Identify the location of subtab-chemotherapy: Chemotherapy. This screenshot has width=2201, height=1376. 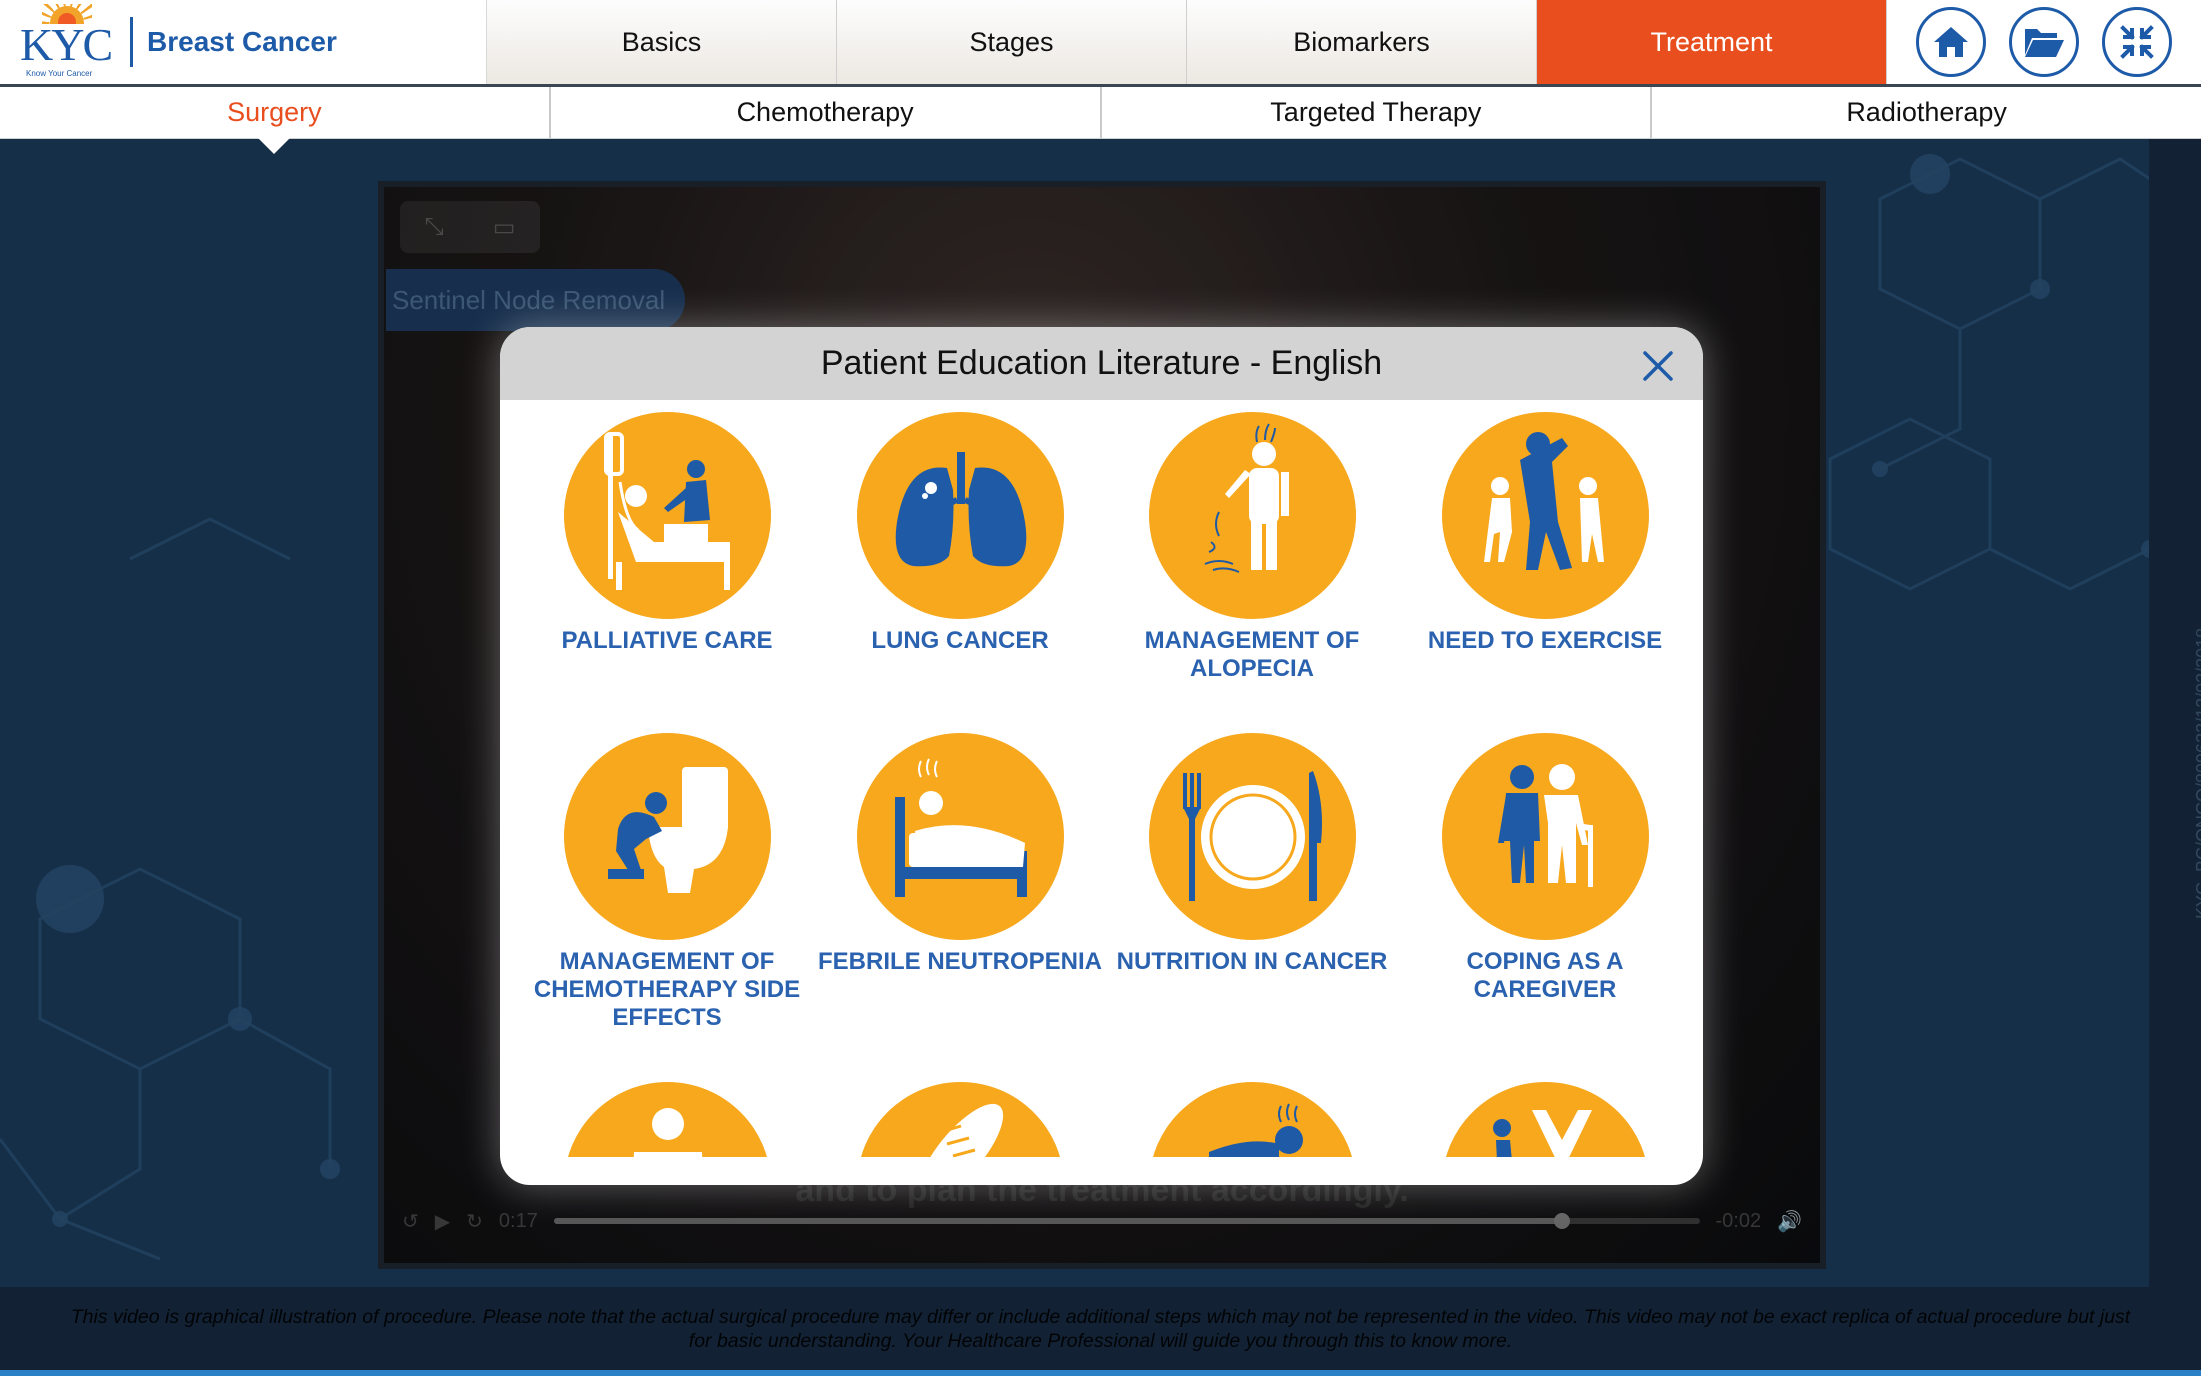
(826, 112).